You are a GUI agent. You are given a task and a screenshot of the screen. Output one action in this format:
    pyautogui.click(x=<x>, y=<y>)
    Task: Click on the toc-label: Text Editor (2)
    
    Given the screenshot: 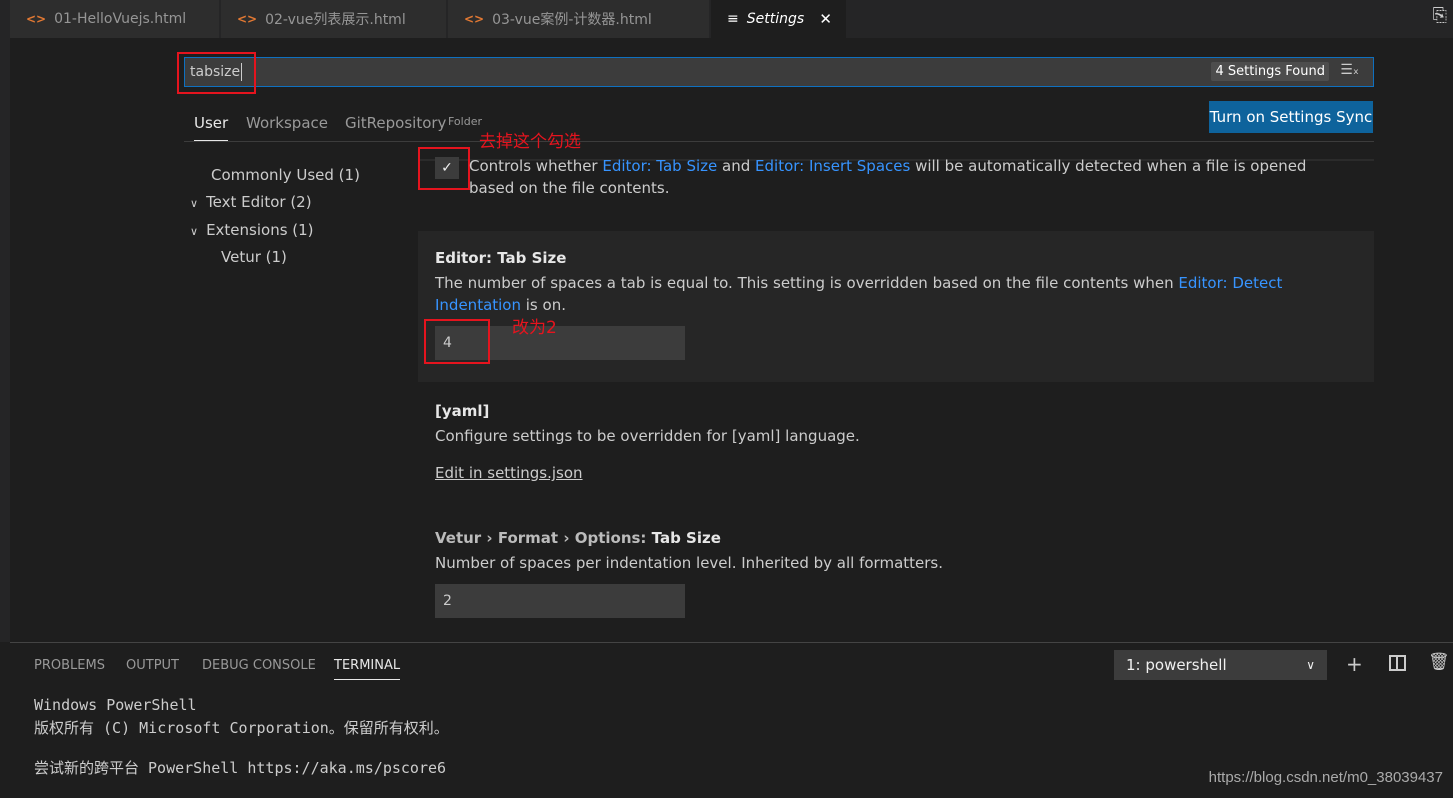 What is the action you would take?
    pyautogui.click(x=259, y=202)
    